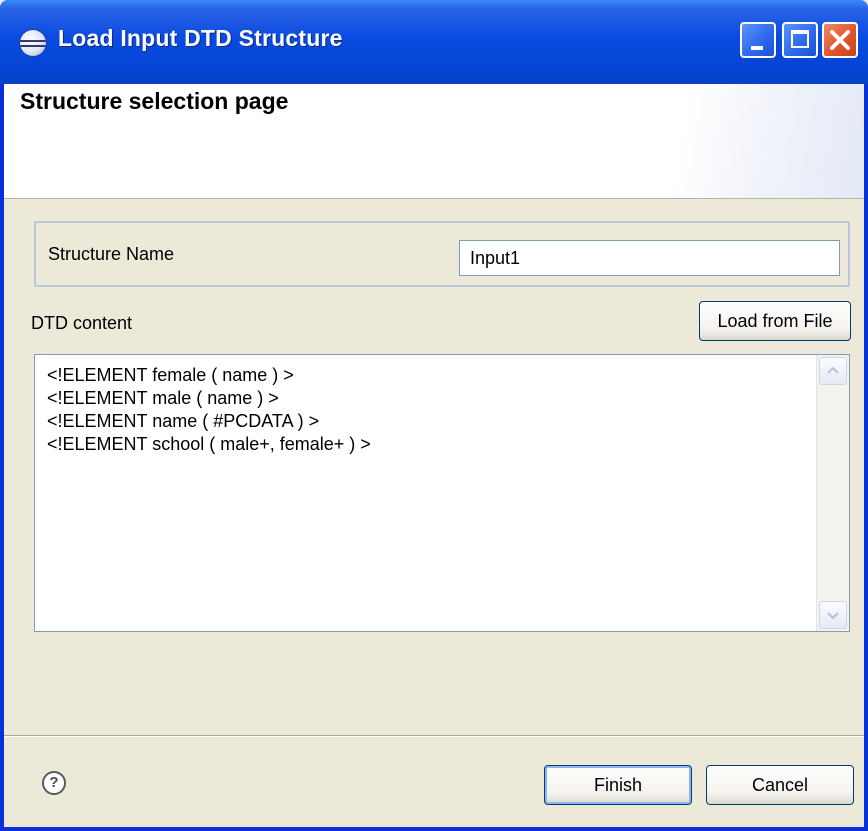  What do you see at coordinates (54, 783) in the screenshot?
I see `help-icon: ?` at bounding box center [54, 783].